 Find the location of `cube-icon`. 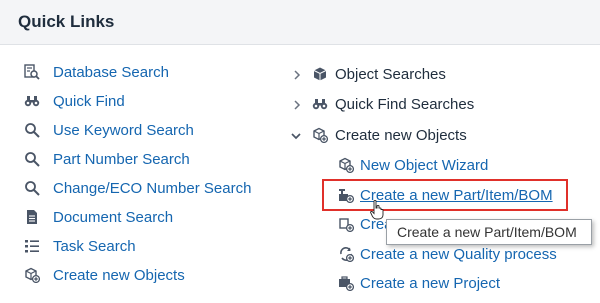

cube-icon is located at coordinates (320, 74).